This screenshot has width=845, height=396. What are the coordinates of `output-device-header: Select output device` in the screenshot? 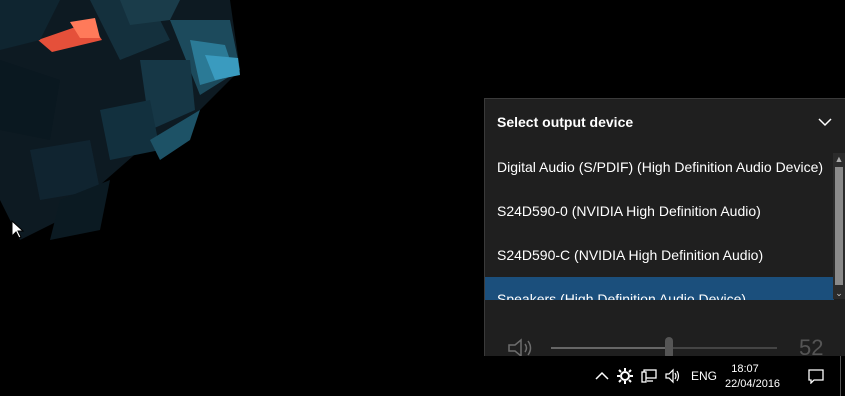 It's located at (665, 122).